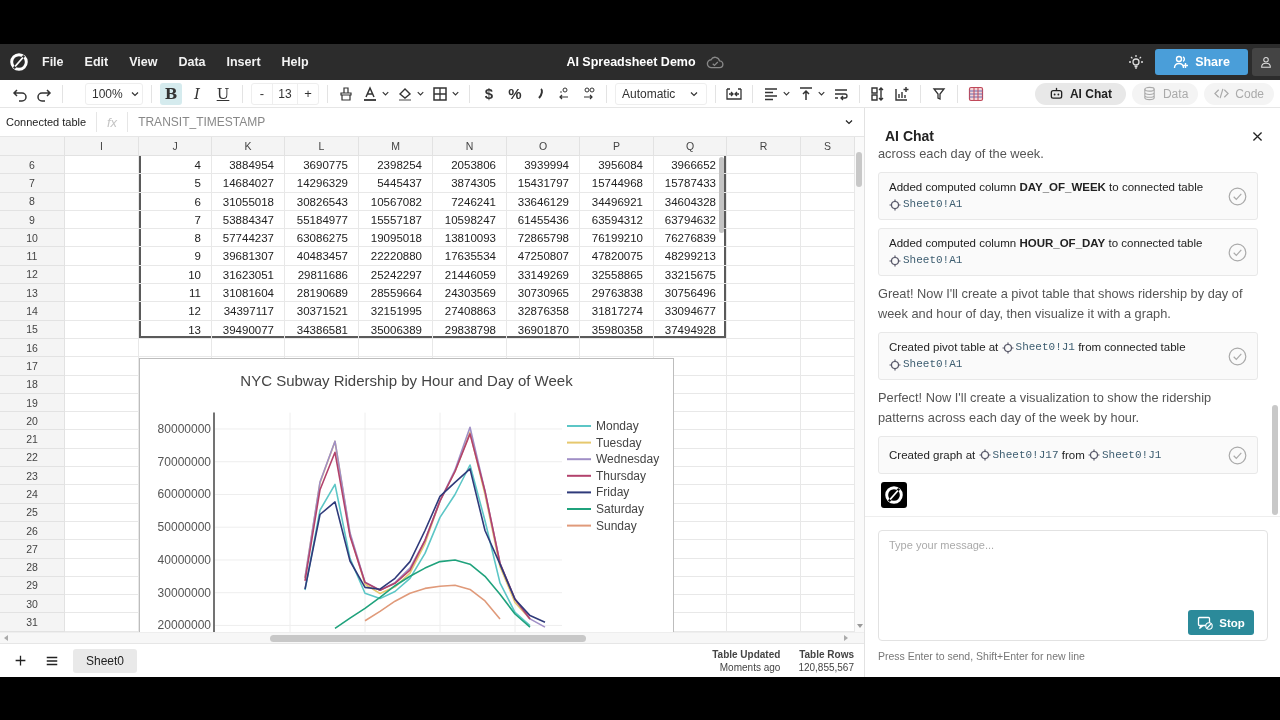  What do you see at coordinates (322, 146) in the screenshot?
I see `column-header: L` at bounding box center [322, 146].